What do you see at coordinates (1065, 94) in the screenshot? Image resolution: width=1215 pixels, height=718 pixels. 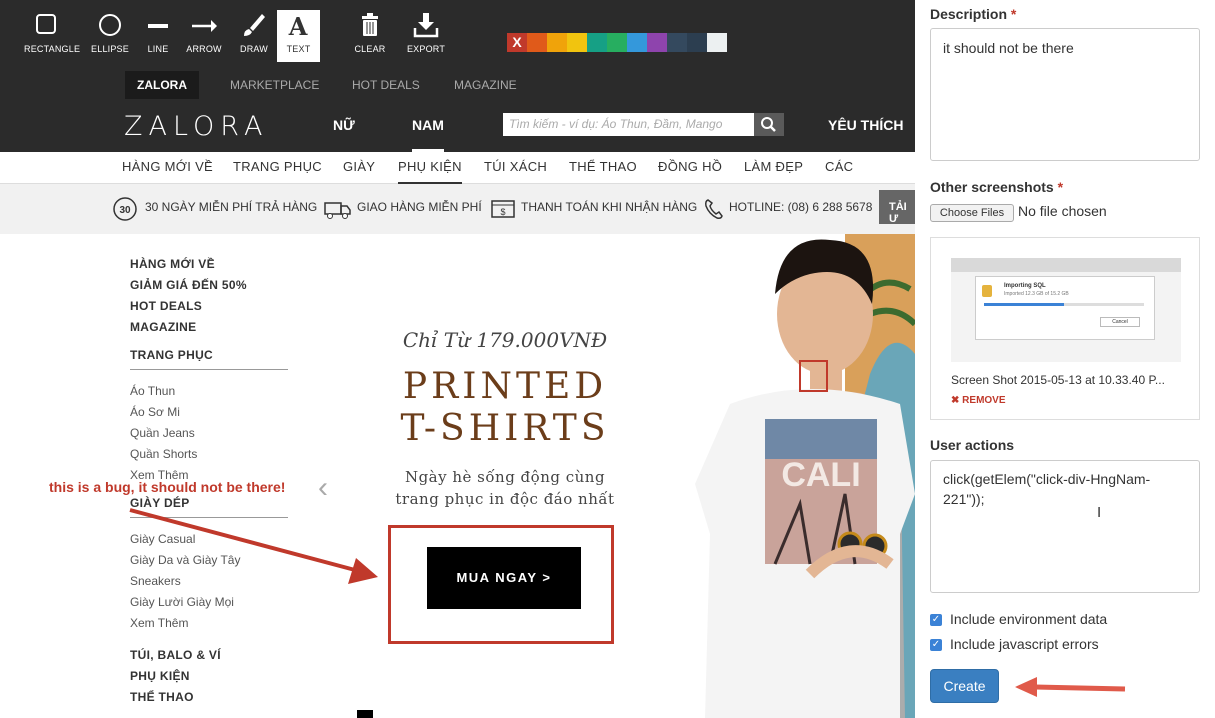 I see `description-textarea: it should not be there` at bounding box center [1065, 94].